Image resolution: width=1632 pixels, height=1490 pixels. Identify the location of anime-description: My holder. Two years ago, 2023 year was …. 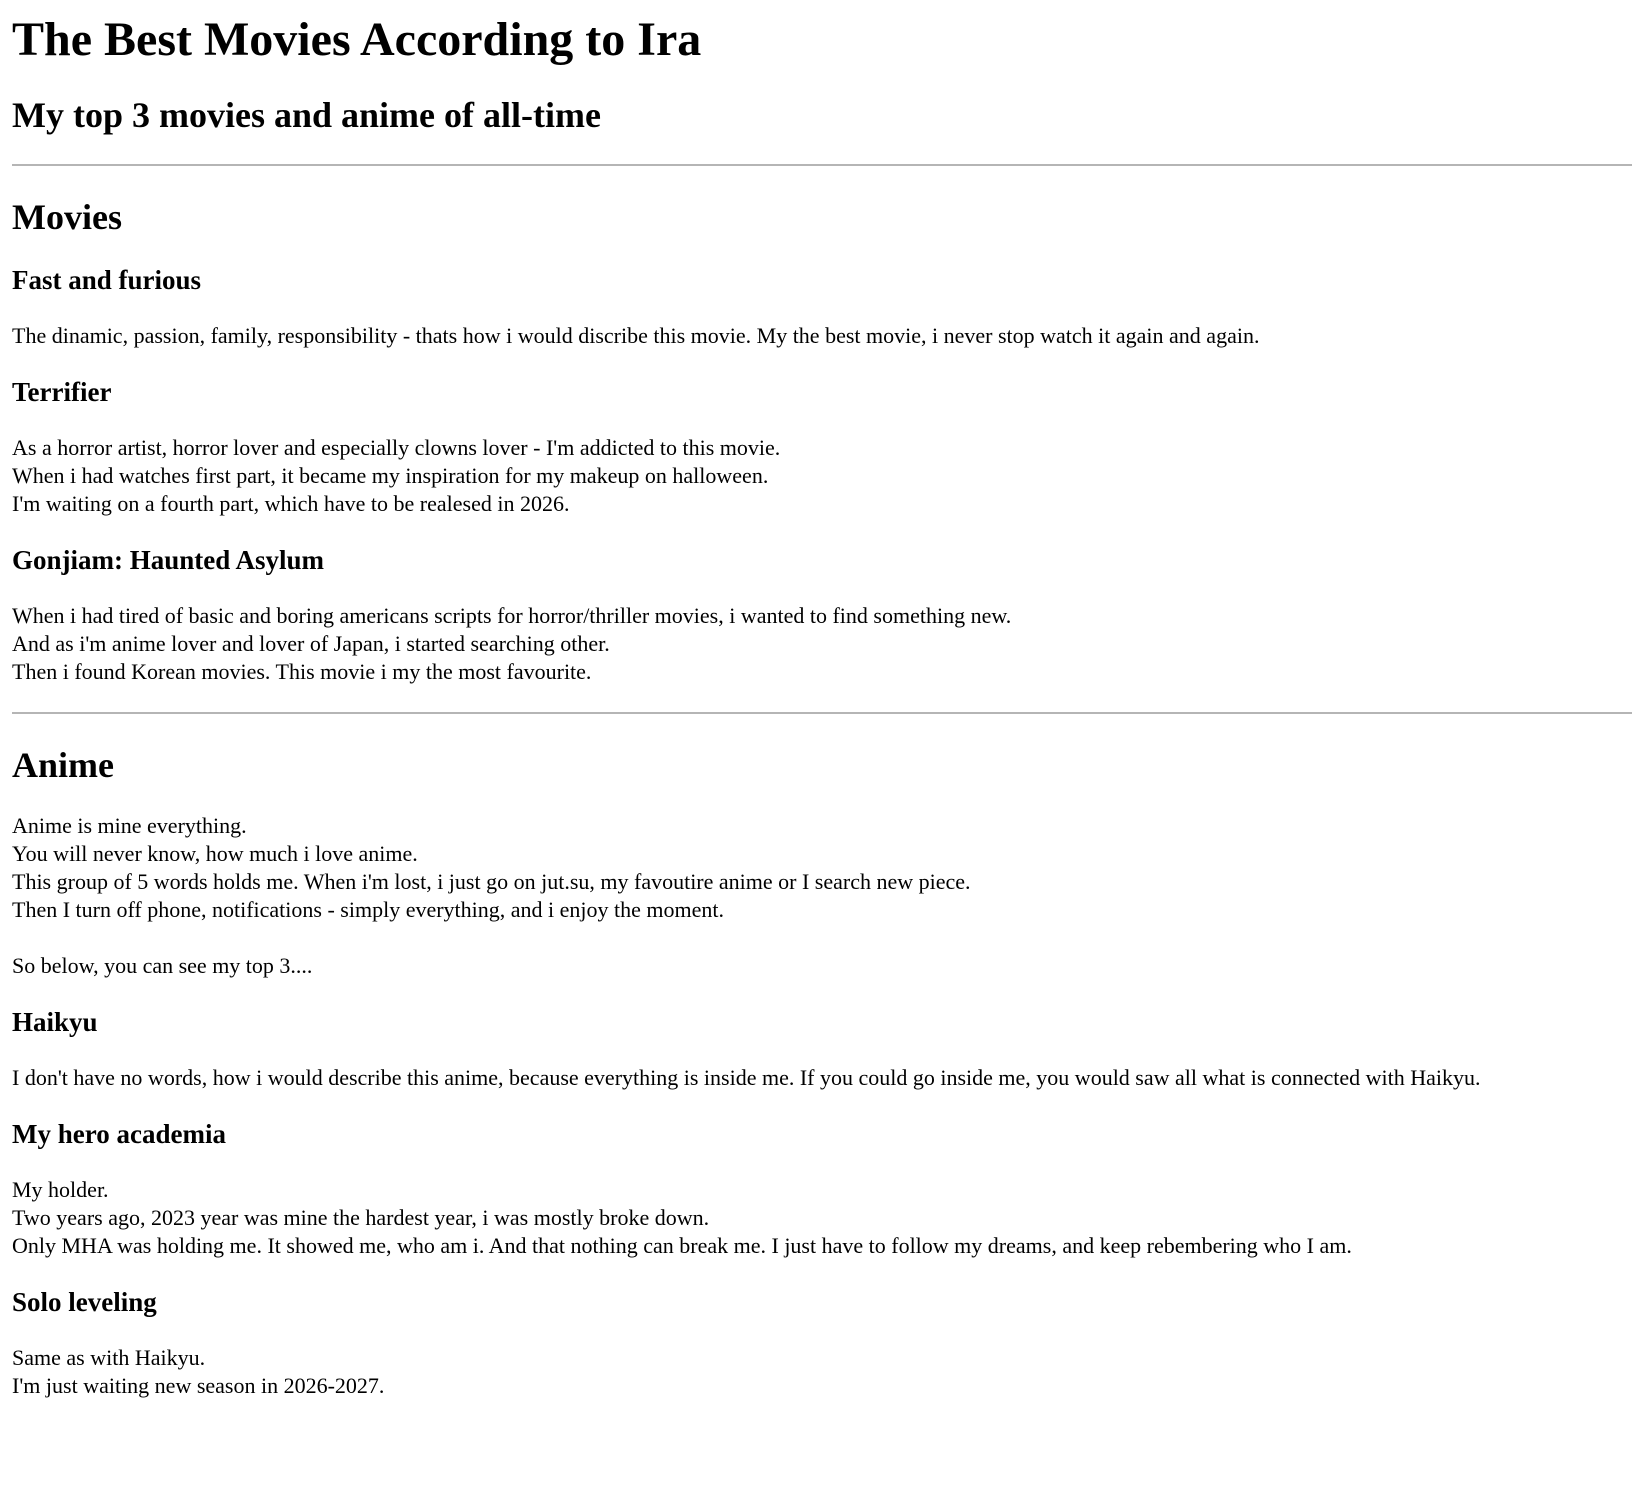
(682, 1217).